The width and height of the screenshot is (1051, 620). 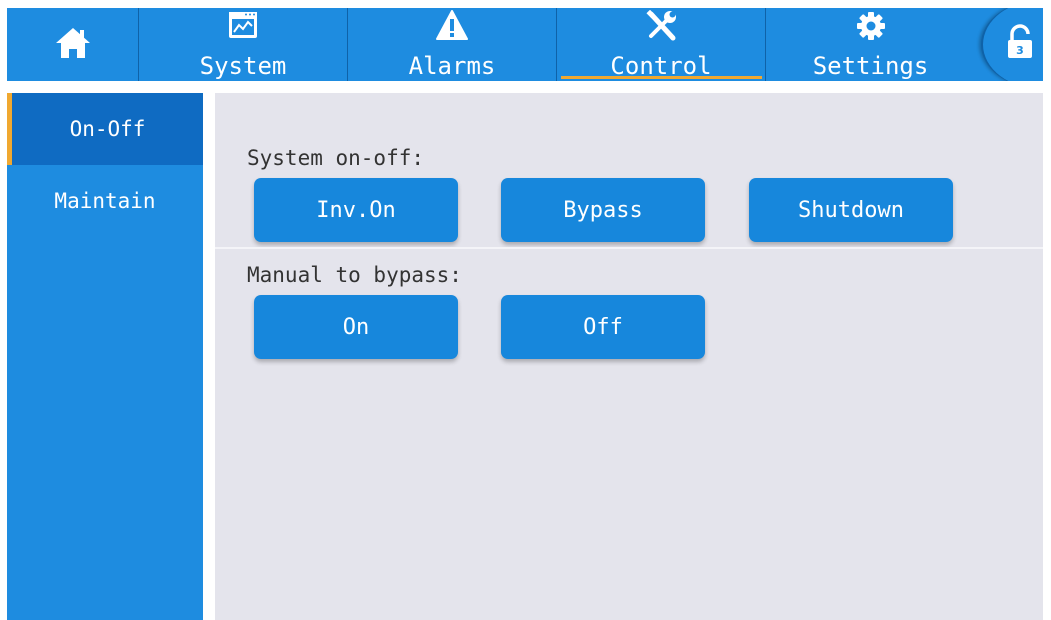 What do you see at coordinates (452, 25) in the screenshot?
I see `warning-icon` at bounding box center [452, 25].